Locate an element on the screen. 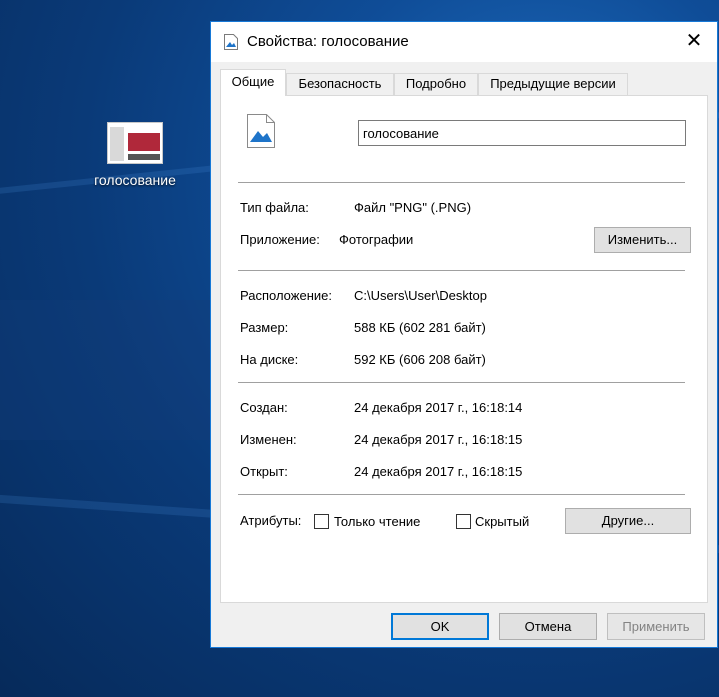 This screenshot has height=697, width=719. title-bar: Свойства: голосование ✕ is located at coordinates (464, 42).